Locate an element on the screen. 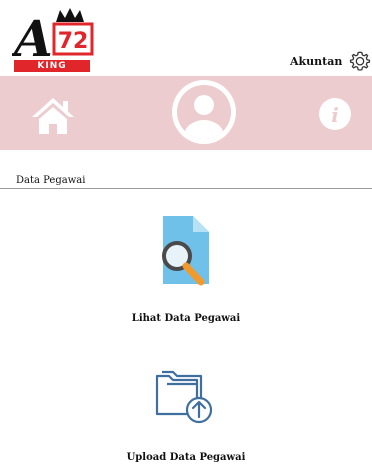 This screenshot has height=464, width=372. account-label: Akuntan is located at coordinates (316, 61).